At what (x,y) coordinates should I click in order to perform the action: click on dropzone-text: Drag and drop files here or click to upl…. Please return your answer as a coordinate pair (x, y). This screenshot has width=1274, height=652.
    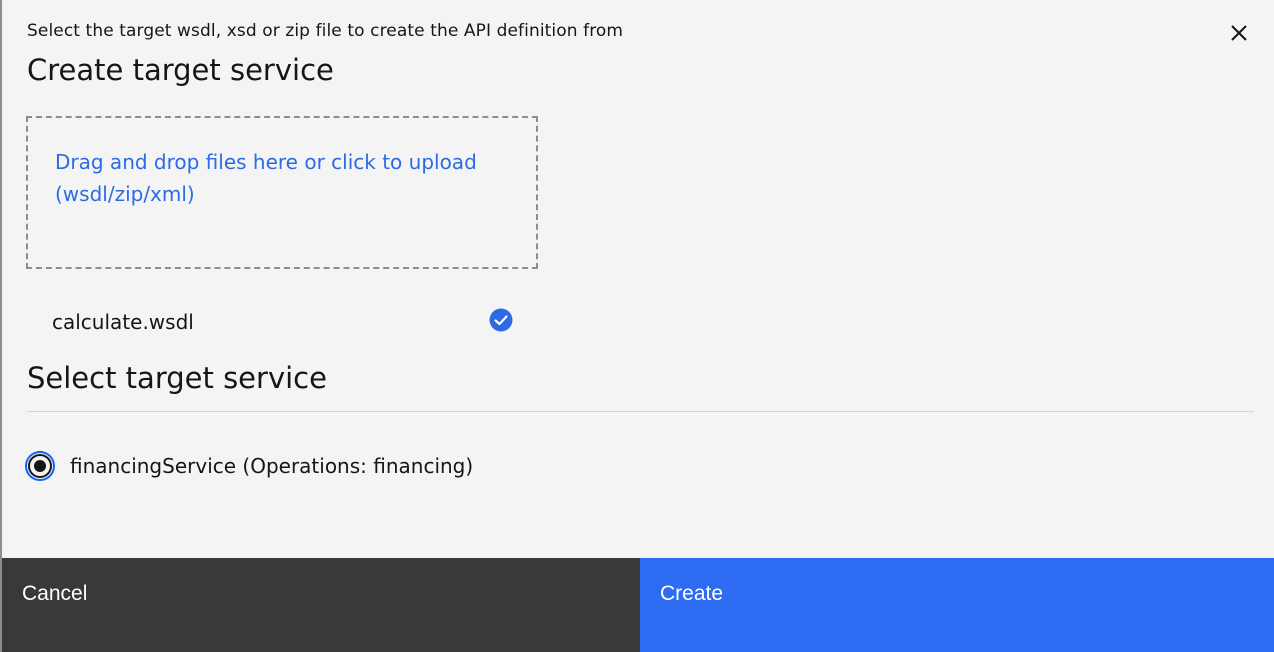
    Looking at the image, I should click on (285, 178).